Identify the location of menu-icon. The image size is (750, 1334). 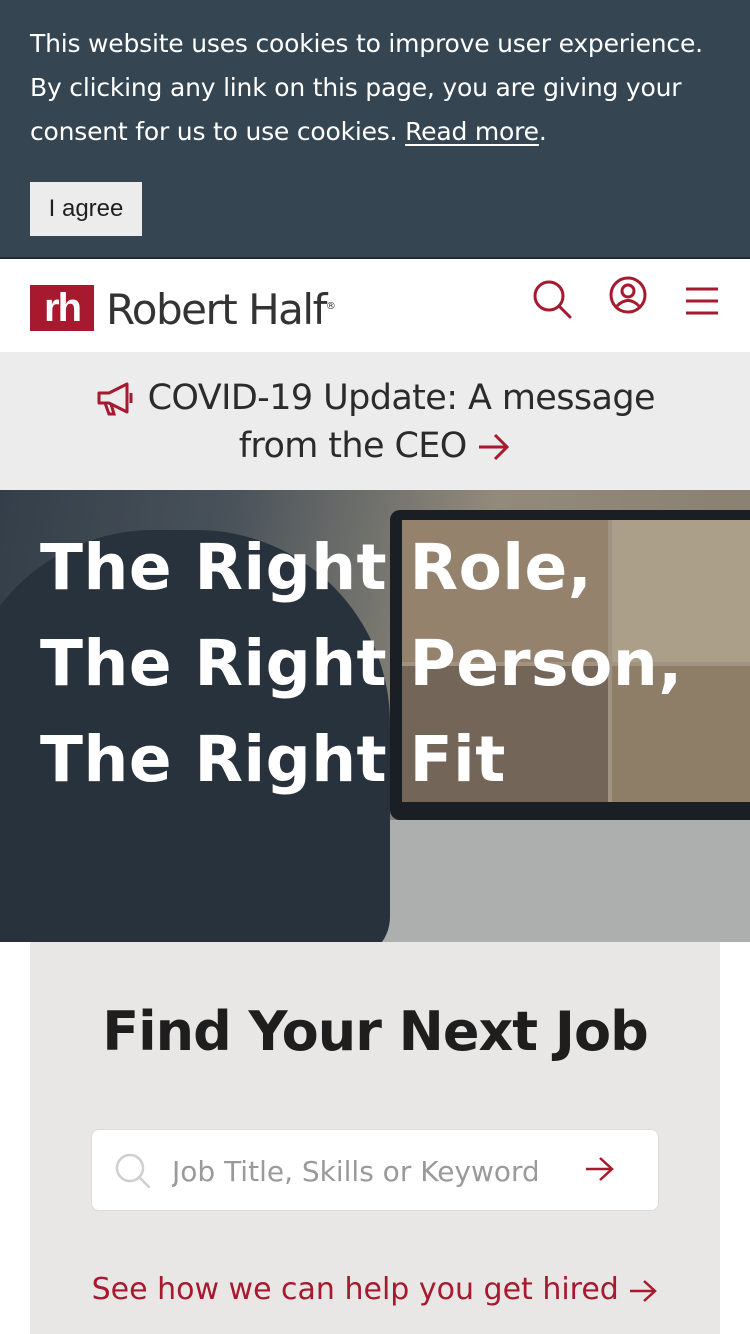
(704, 303).